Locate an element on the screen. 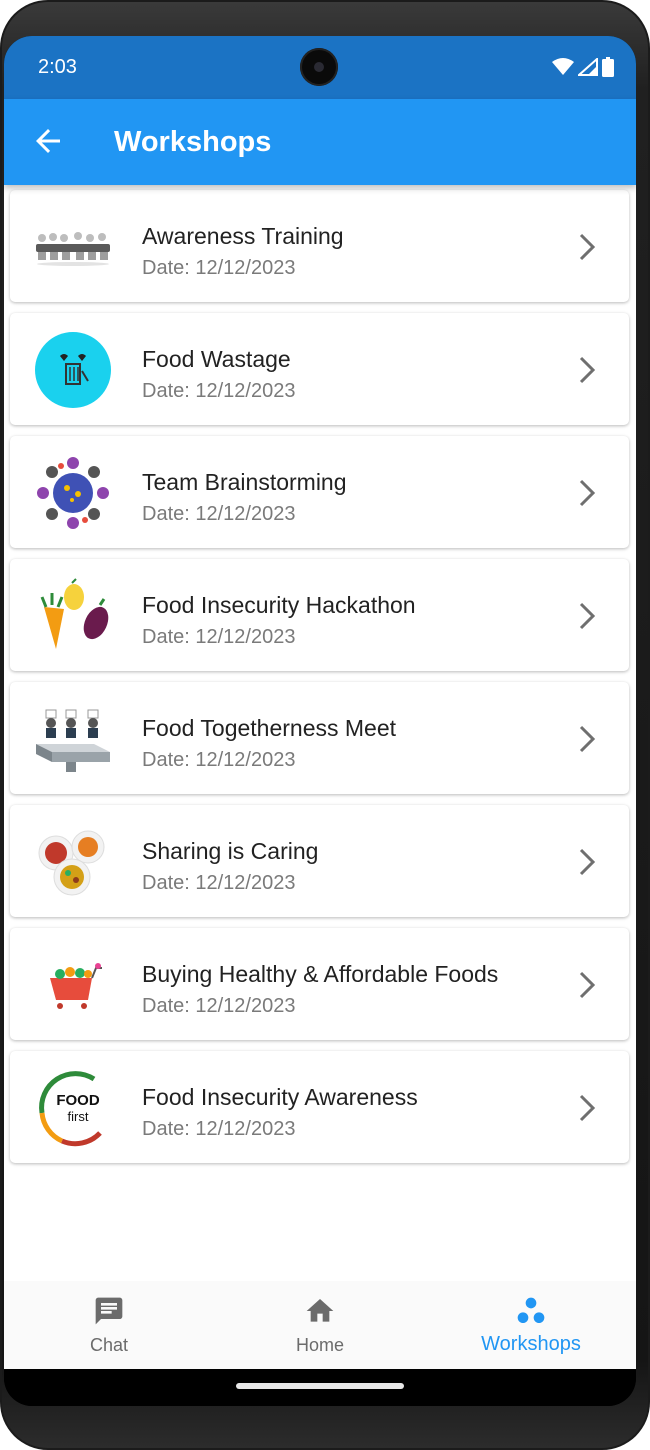 This screenshot has width=650, height=1450. status-time: 2:03 is located at coordinates (57, 67).